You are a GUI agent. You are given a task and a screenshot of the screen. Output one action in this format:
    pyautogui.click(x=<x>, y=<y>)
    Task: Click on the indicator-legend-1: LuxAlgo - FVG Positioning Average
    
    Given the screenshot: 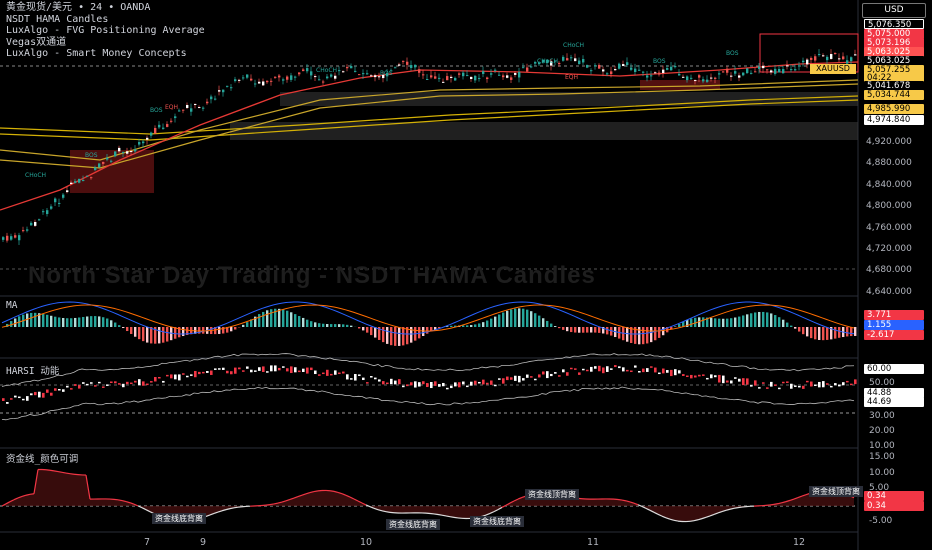 What is the action you would take?
    pyautogui.click(x=105, y=31)
    